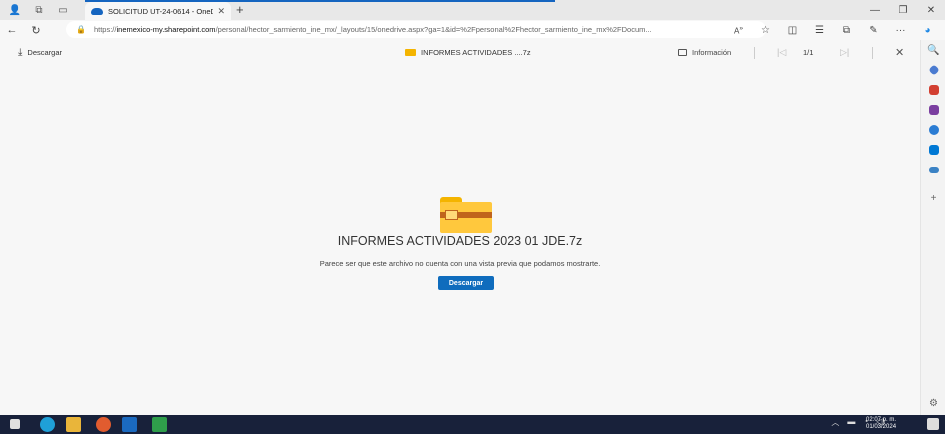 This screenshot has height=434, width=945. Describe the element at coordinates (682, 52) in the screenshot. I see `info-panel-icon` at that location.